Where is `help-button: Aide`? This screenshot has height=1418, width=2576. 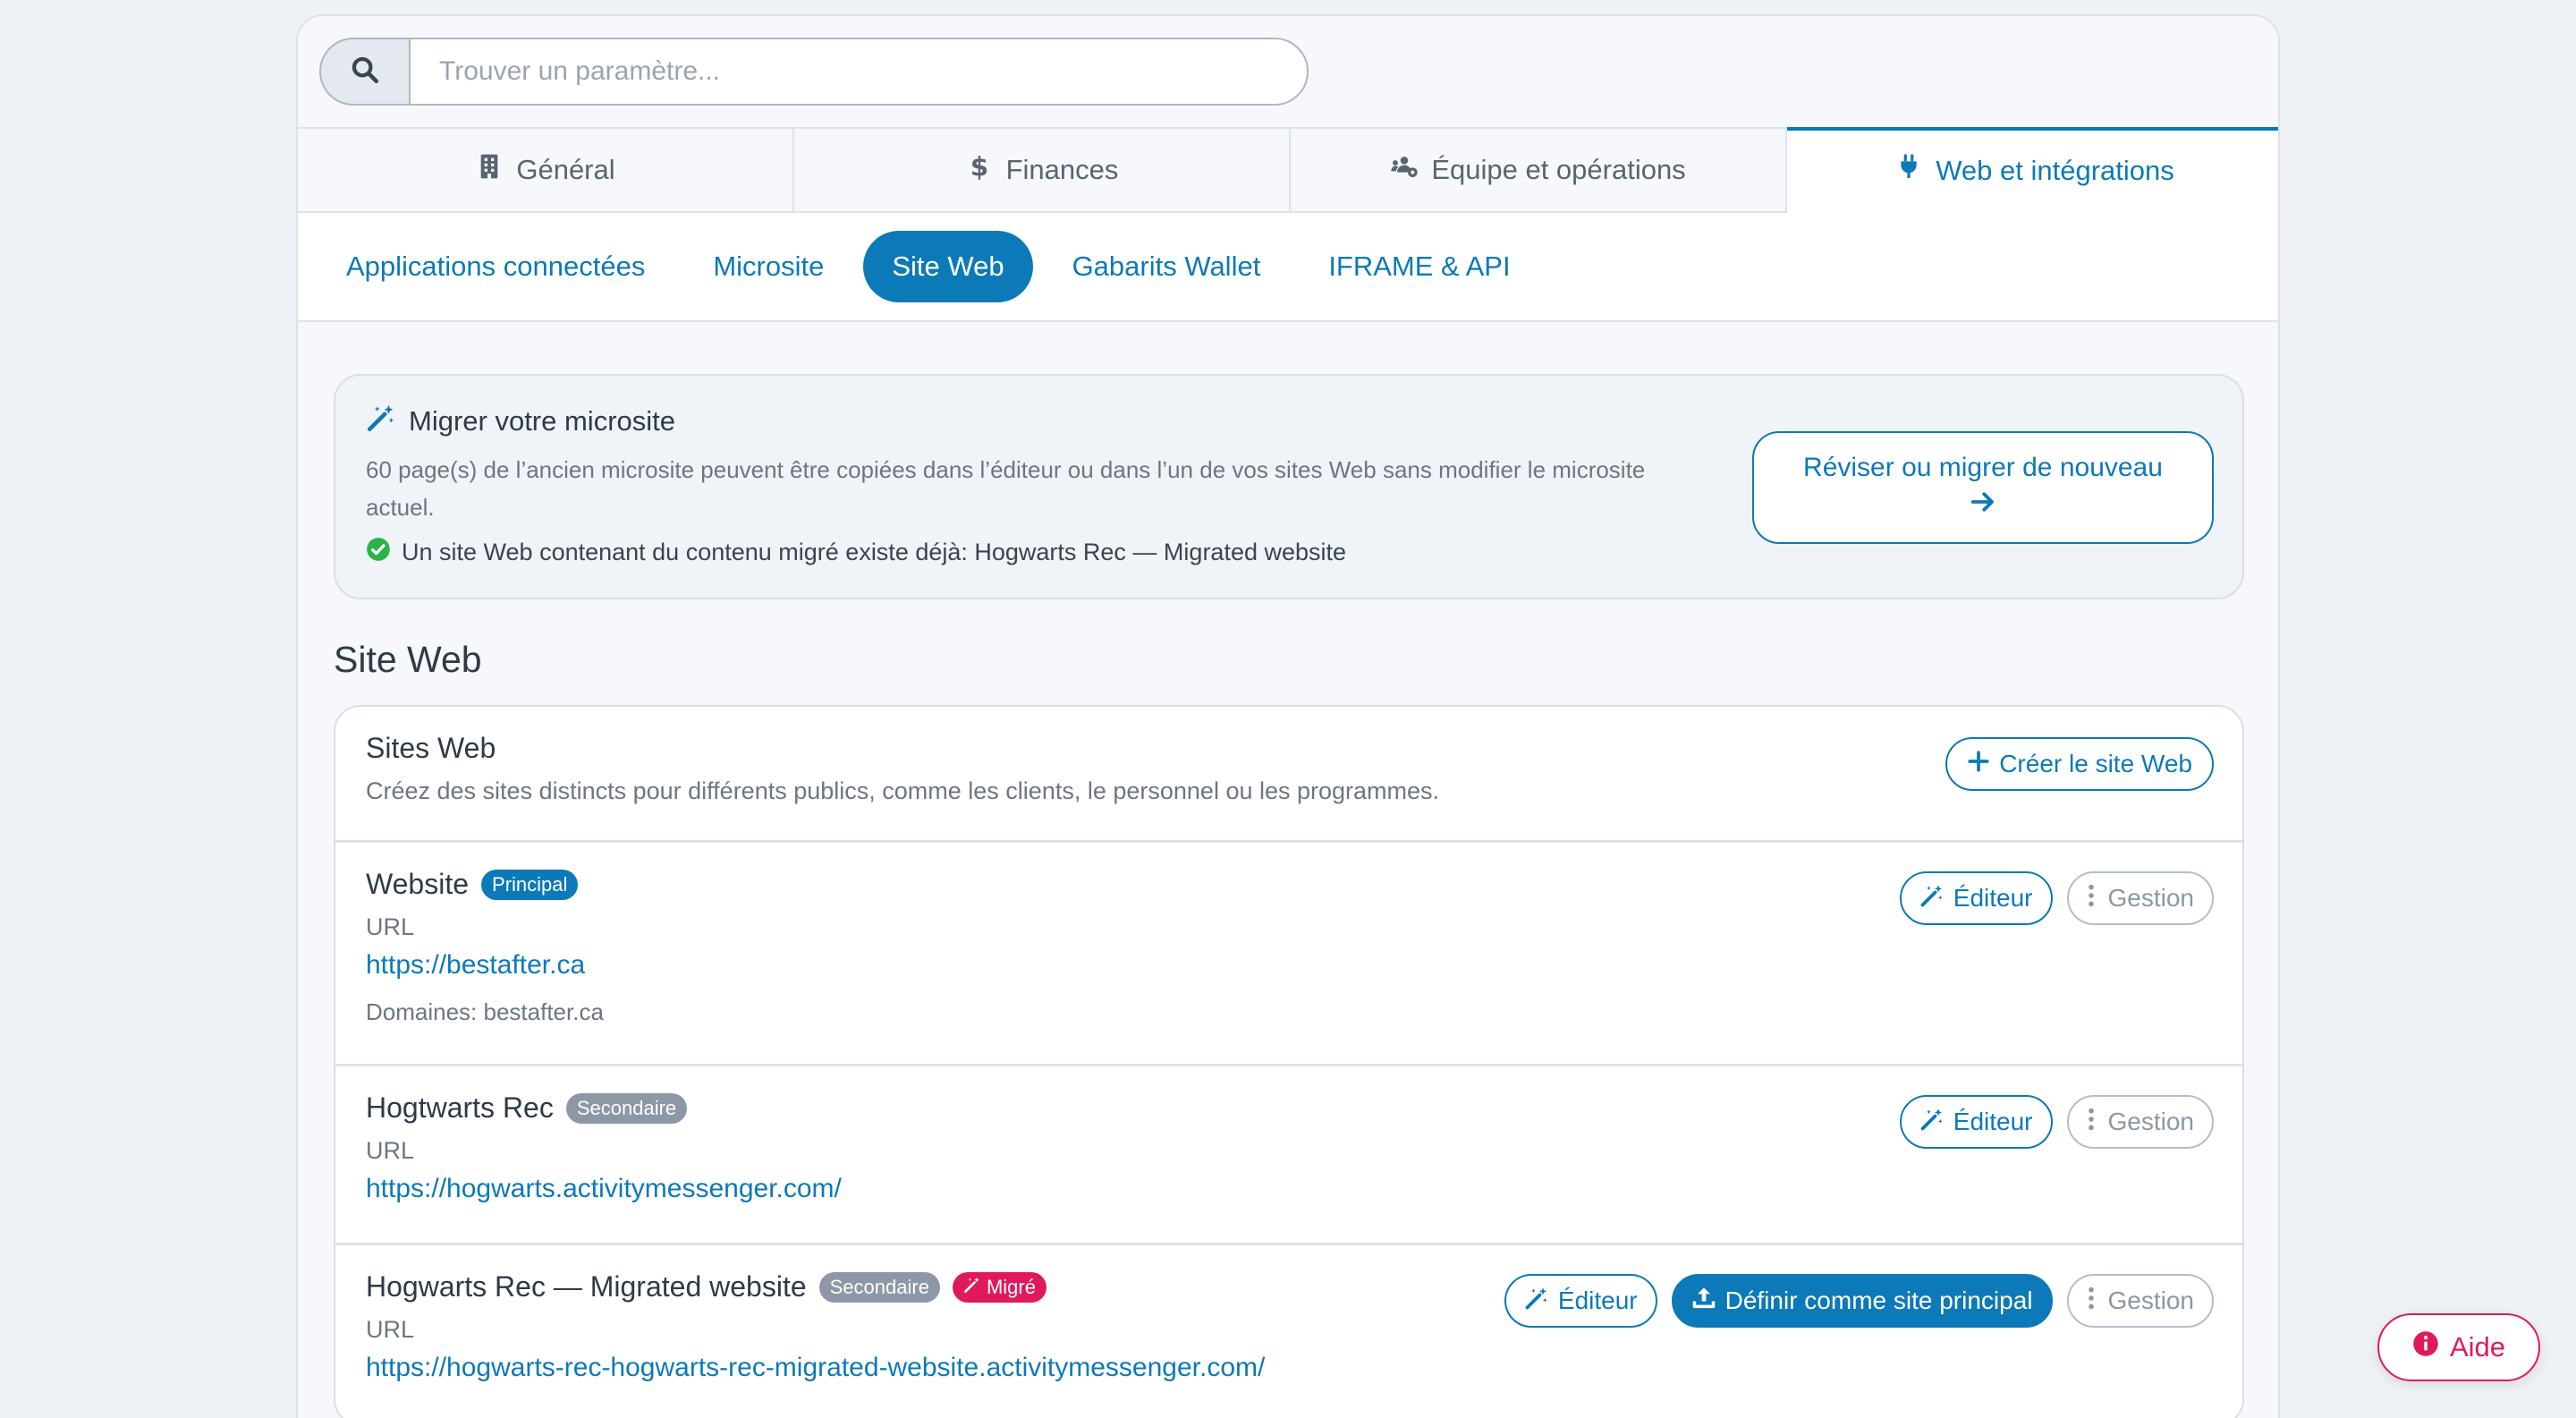
help-button: Aide is located at coordinates (2458, 1347).